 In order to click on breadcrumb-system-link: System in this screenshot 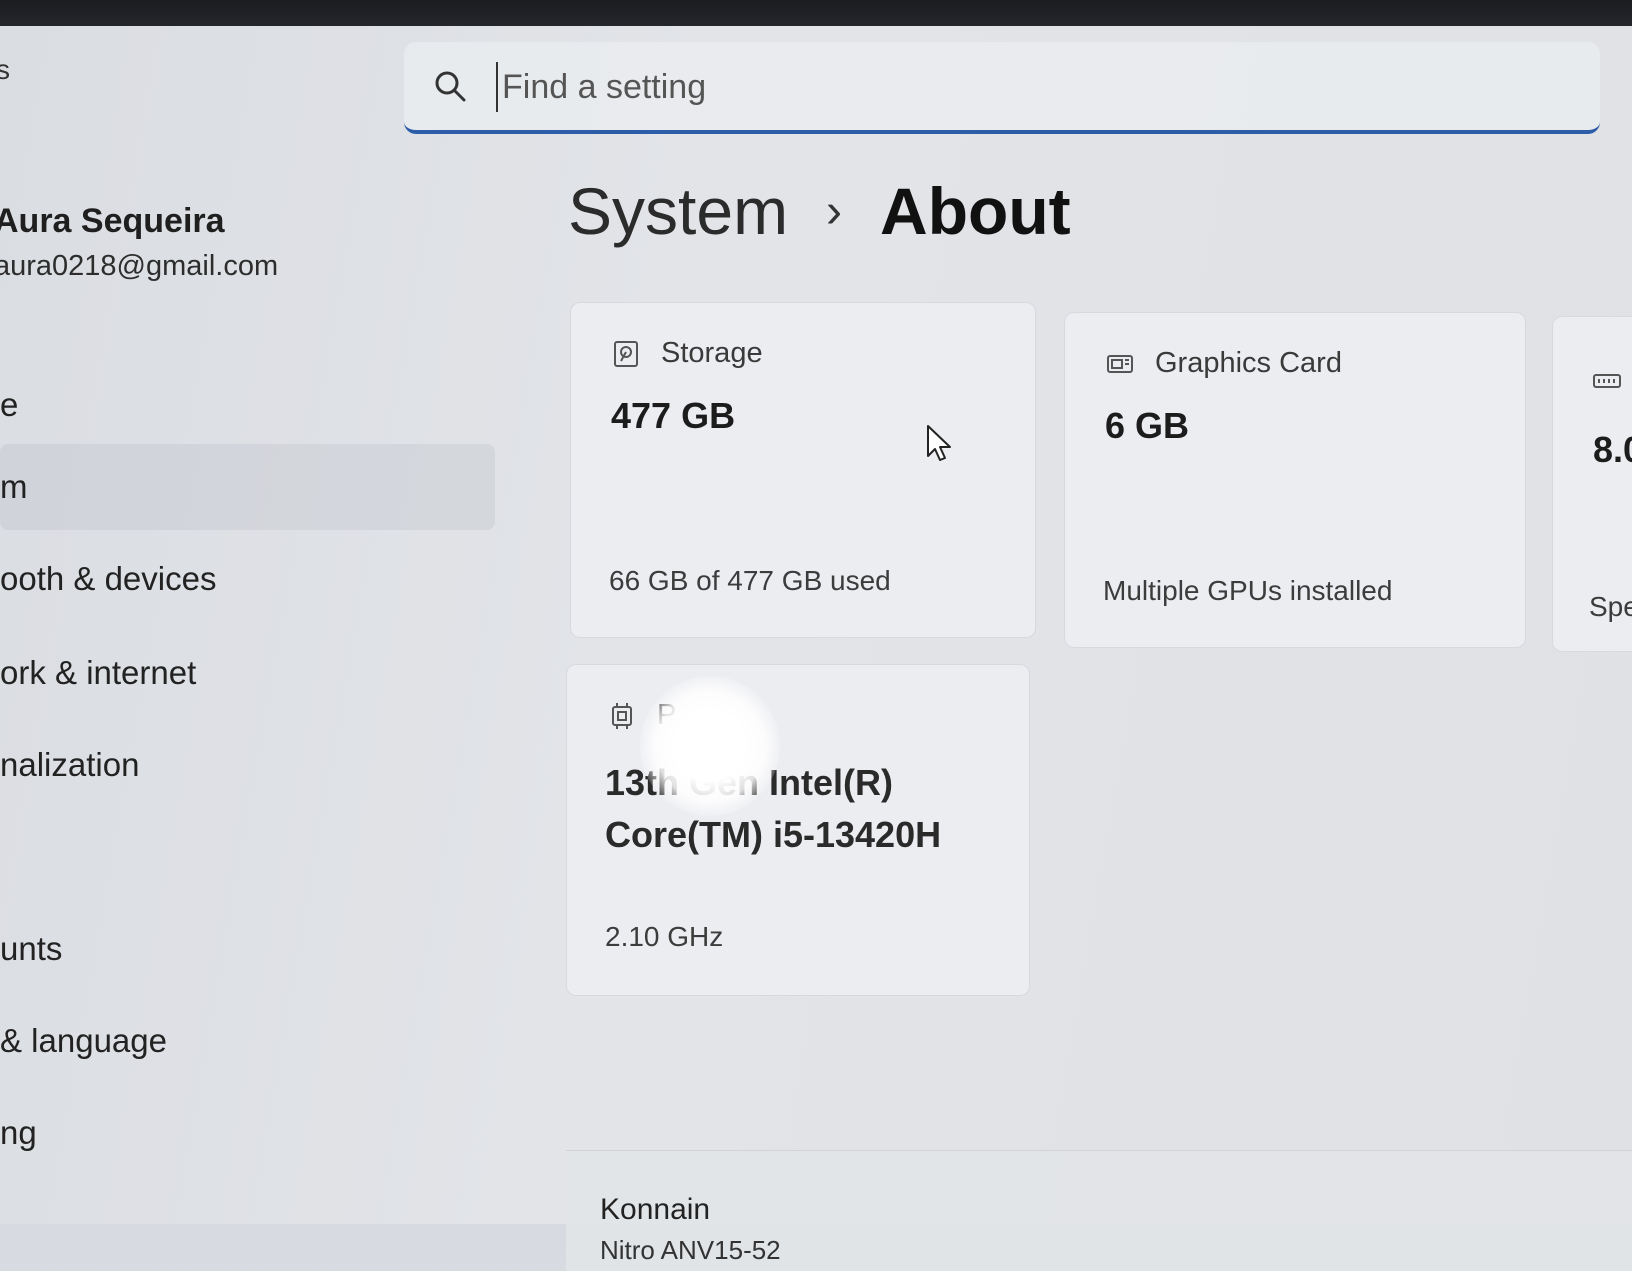, I will do `click(678, 211)`.